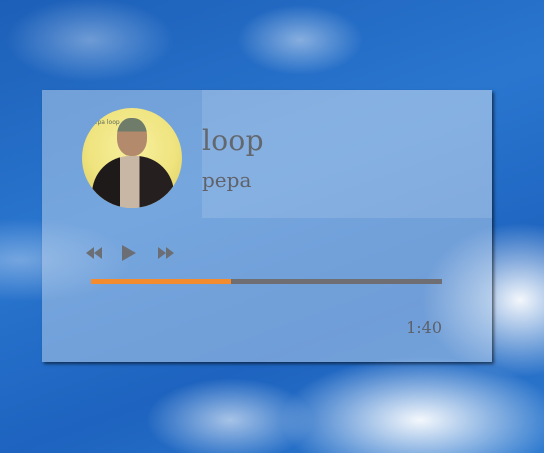 The image size is (544, 453). Describe the element at coordinates (133, 182) in the screenshot. I see `cover-figure-body` at that location.